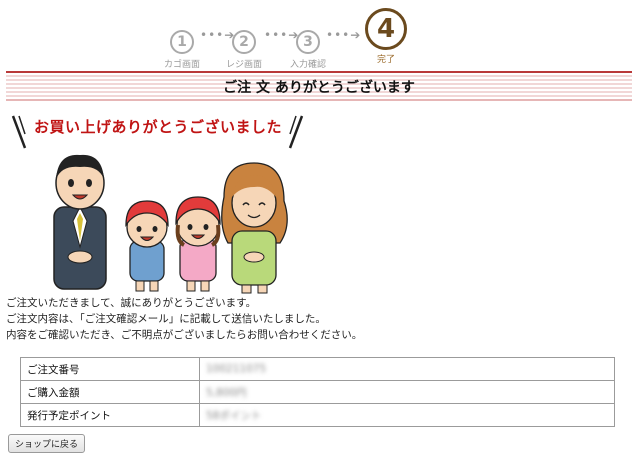 The height and width of the screenshot is (475, 640). I want to click on order-number-value: 100211075, so click(407, 369).